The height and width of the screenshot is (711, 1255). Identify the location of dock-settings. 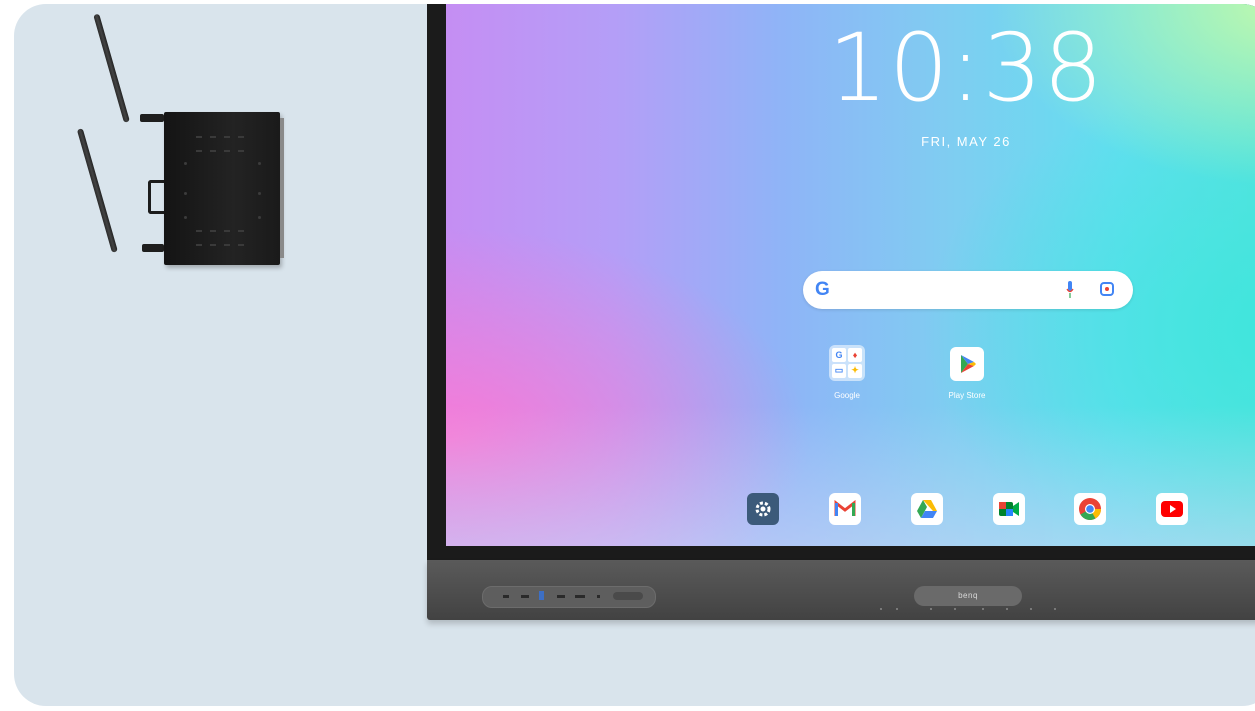
(763, 509).